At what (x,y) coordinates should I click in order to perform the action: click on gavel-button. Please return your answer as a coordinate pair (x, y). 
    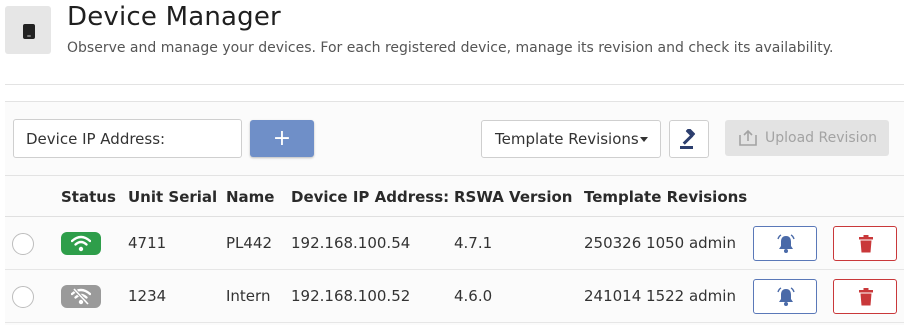
    Looking at the image, I should click on (689, 139).